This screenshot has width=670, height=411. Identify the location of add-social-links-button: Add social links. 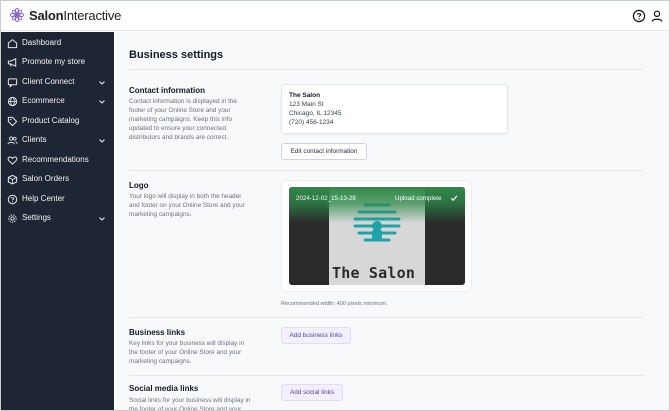
(312, 392).